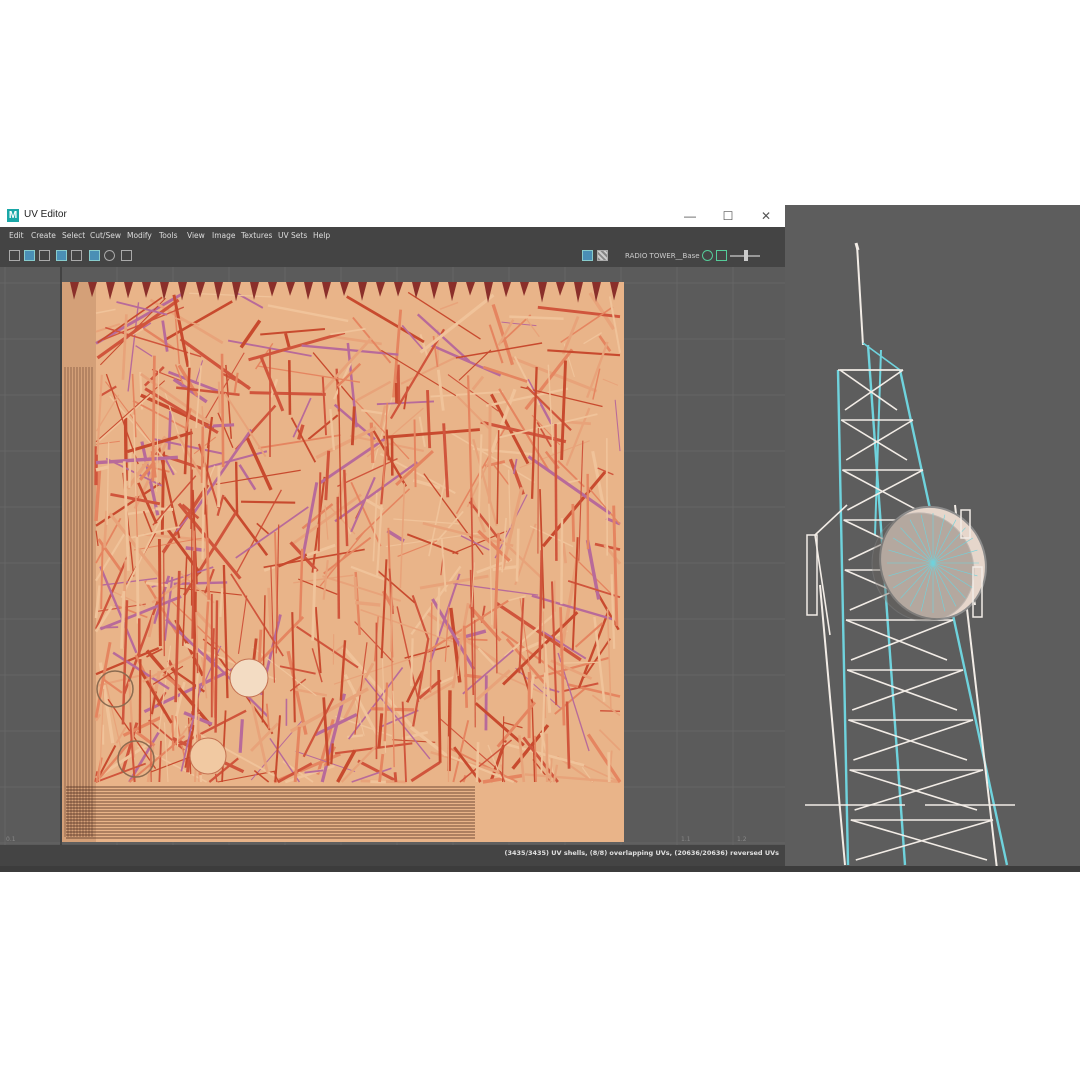 The width and height of the screenshot is (1080, 1080). Describe the element at coordinates (94, 255) in the screenshot. I see `grid-icon` at that location.